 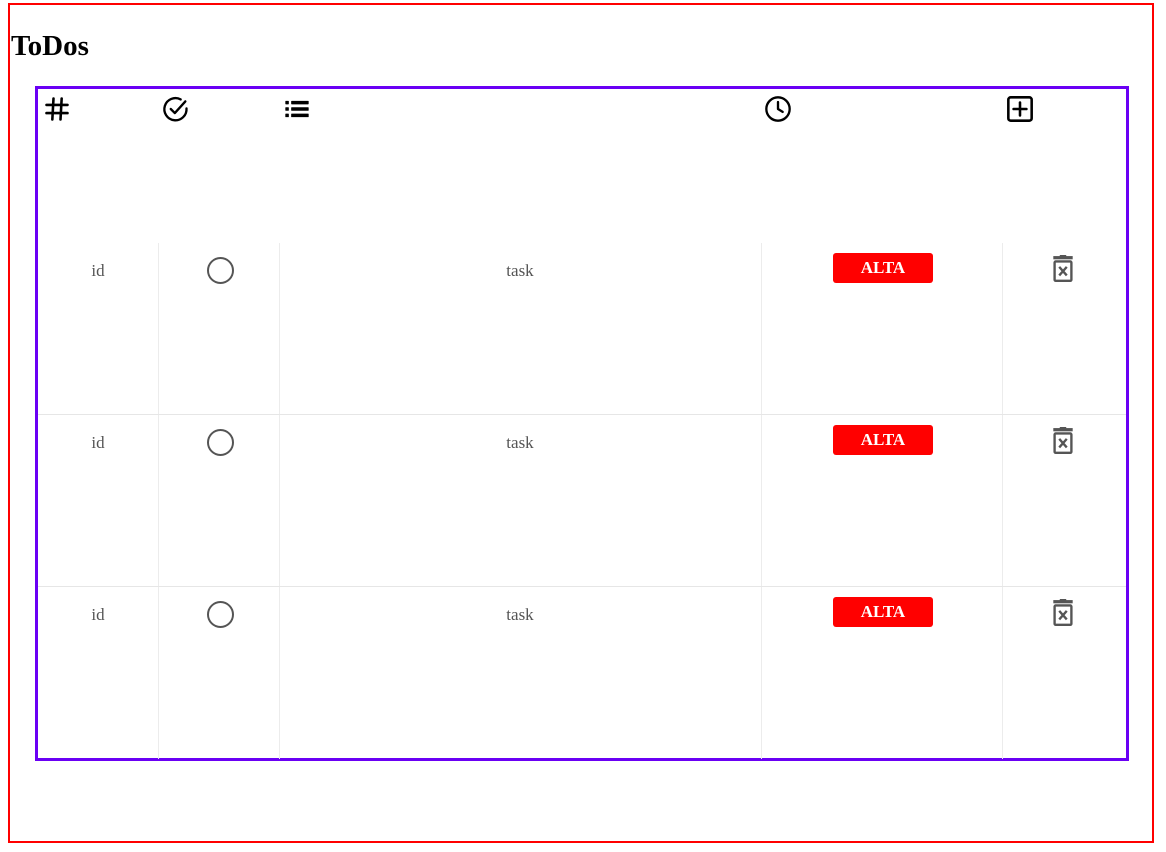 What do you see at coordinates (175, 109) in the screenshot?
I see `check-circle-icon` at bounding box center [175, 109].